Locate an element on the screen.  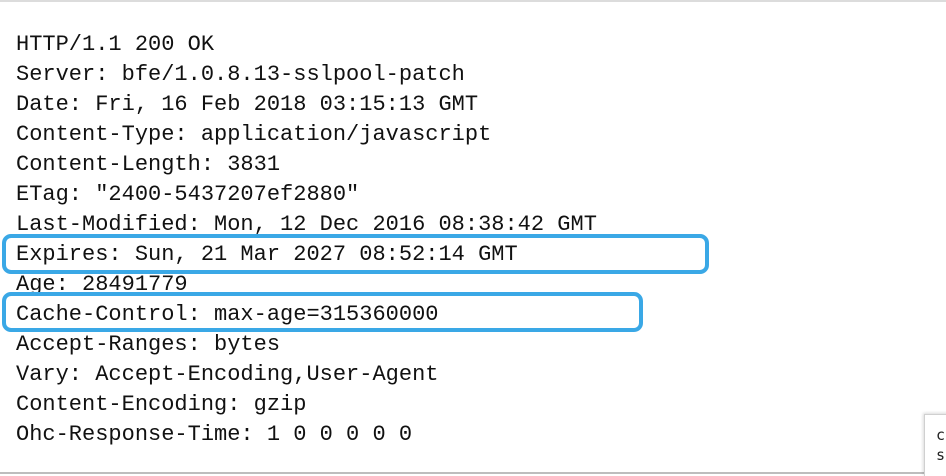
header-content-encoding: Content-Encoding: gzip is located at coordinates (161, 404).